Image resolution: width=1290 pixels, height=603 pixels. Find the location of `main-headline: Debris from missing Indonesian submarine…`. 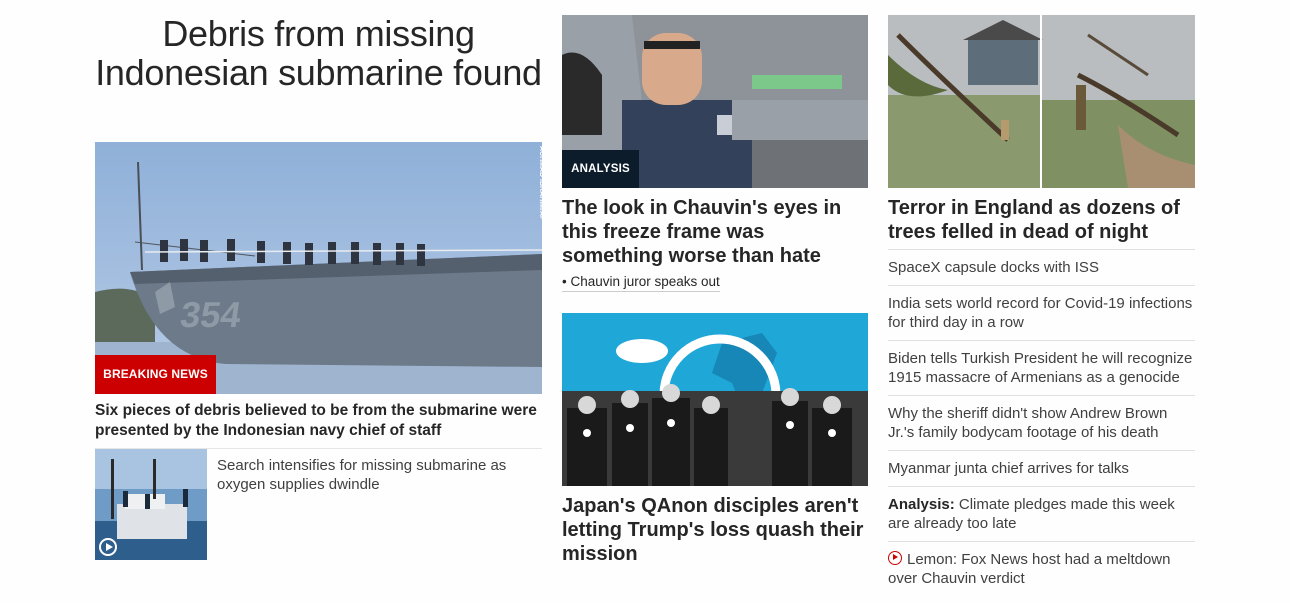

main-headline: Debris from missing Indonesian submarine… is located at coordinates (318, 53).